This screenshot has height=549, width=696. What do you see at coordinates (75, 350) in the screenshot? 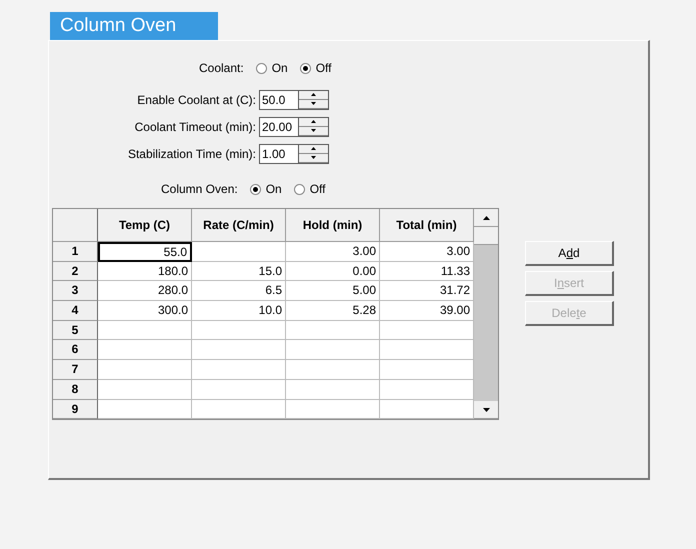
I see `row-header: 6` at bounding box center [75, 350].